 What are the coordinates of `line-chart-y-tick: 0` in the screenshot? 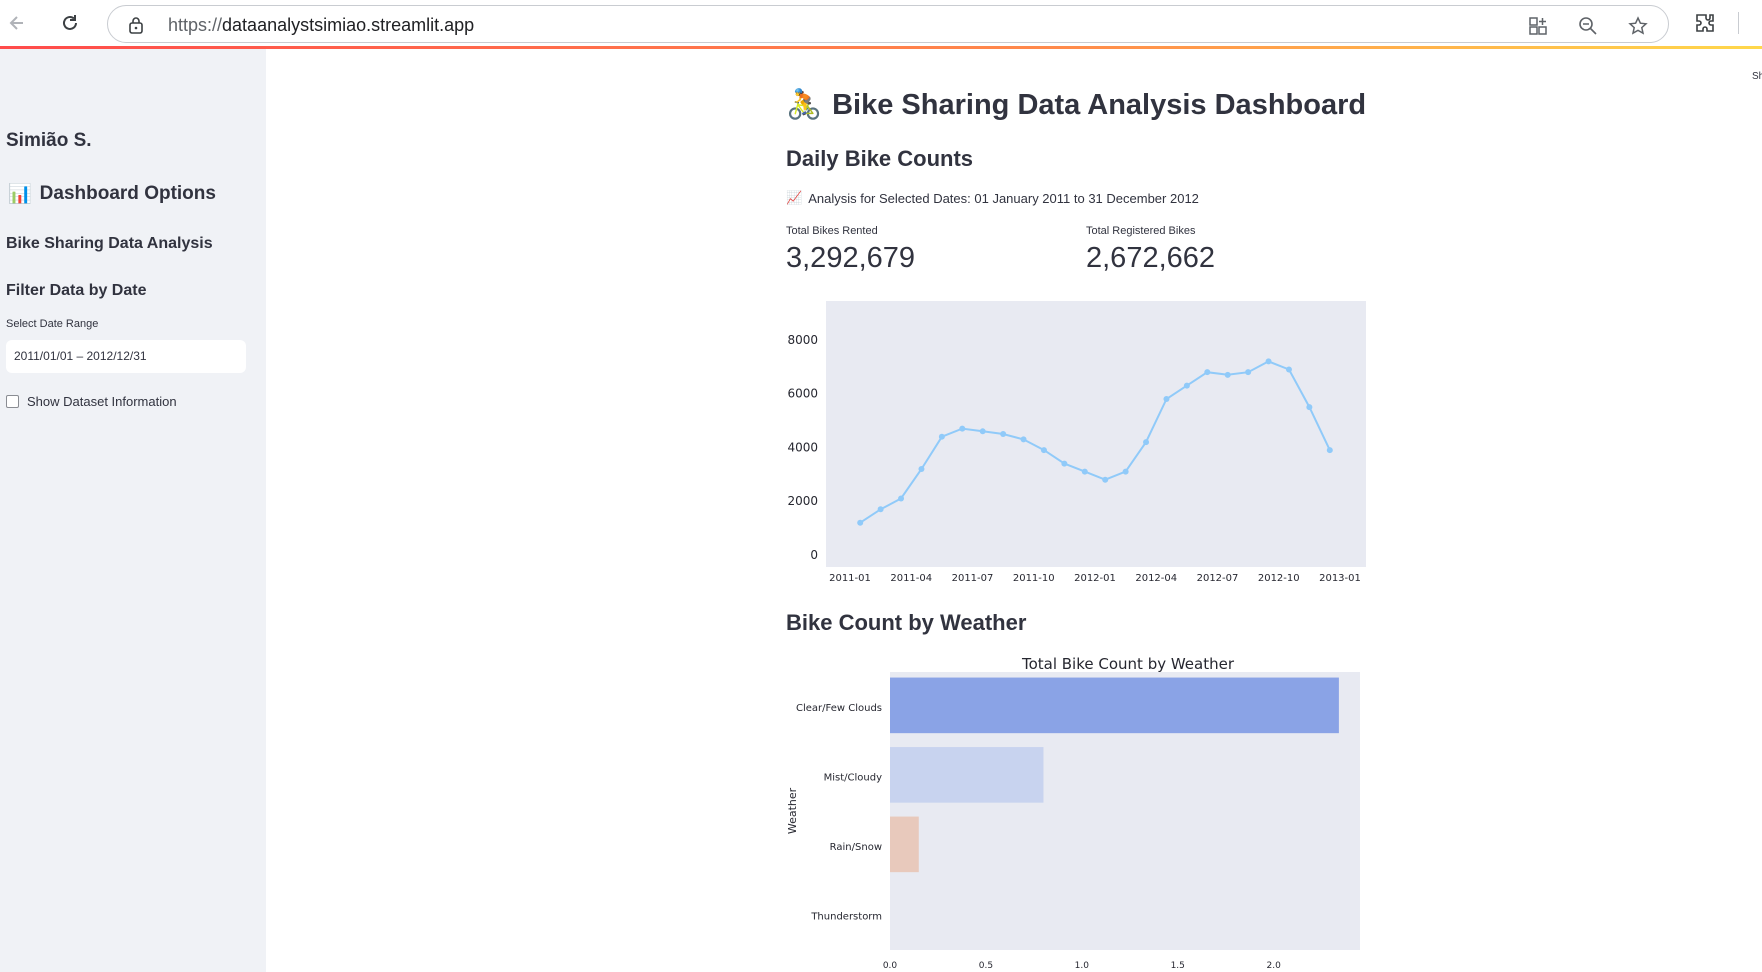 It's located at (814, 555).